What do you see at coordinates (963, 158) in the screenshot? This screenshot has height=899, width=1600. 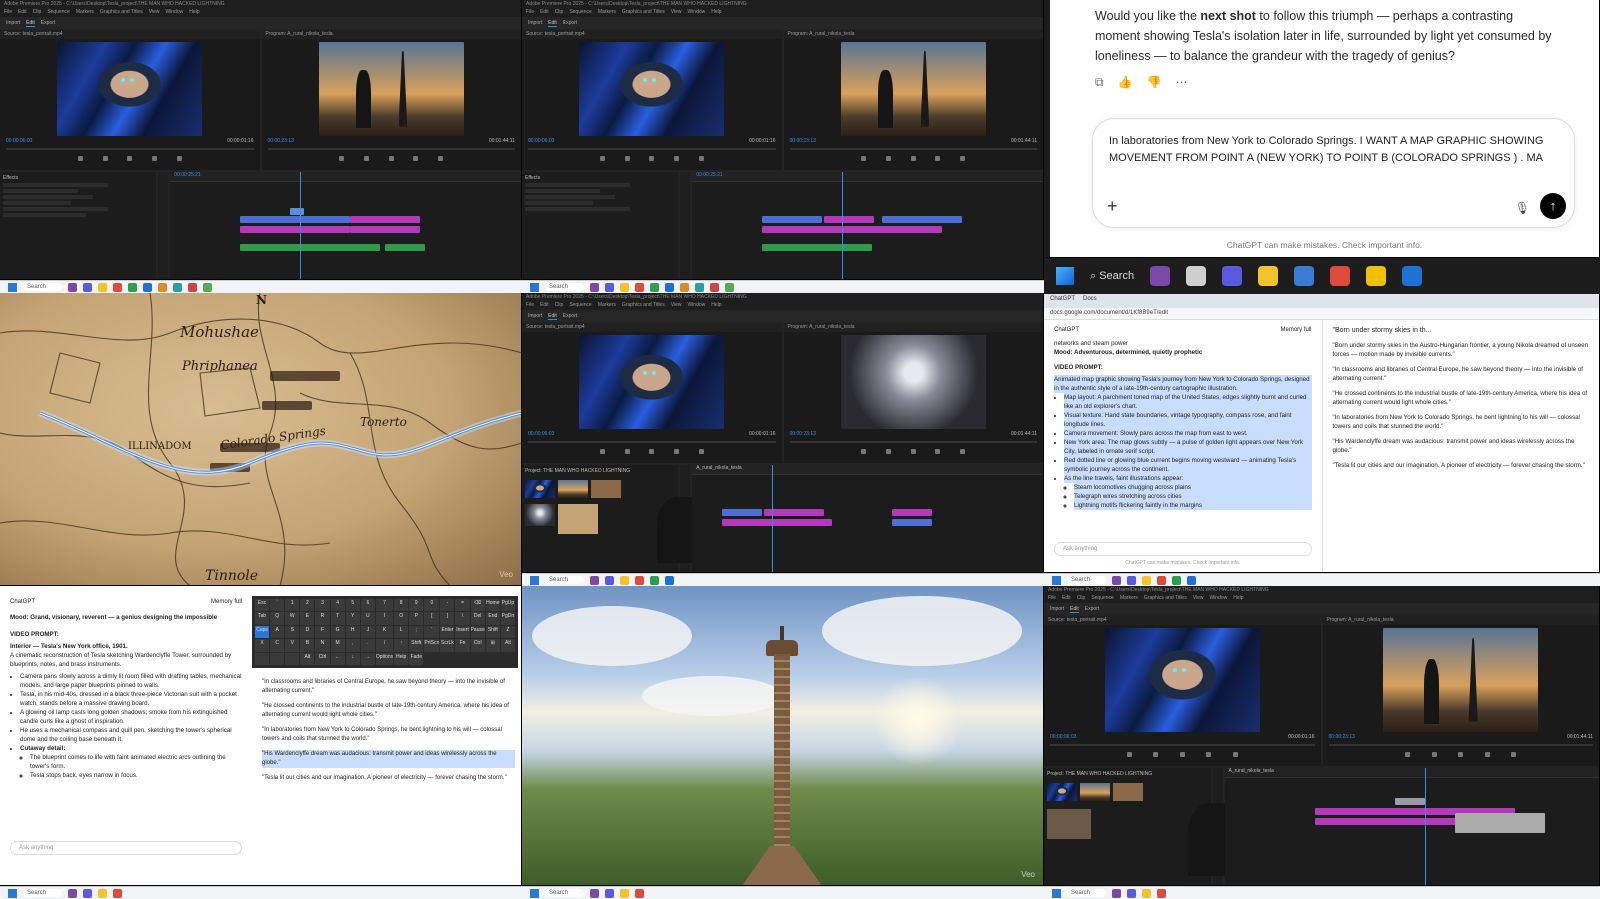 I see `export-frame-icon` at bounding box center [963, 158].